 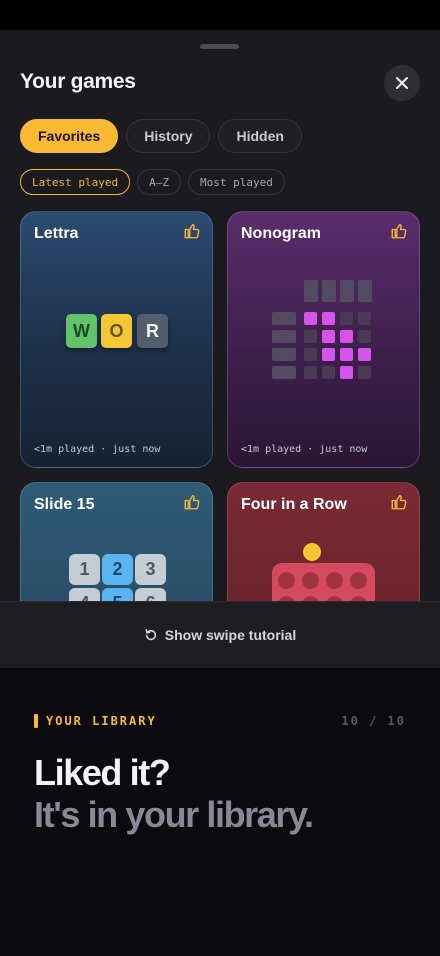 What do you see at coordinates (116, 331) in the screenshot?
I see `letter-tile: O` at bounding box center [116, 331].